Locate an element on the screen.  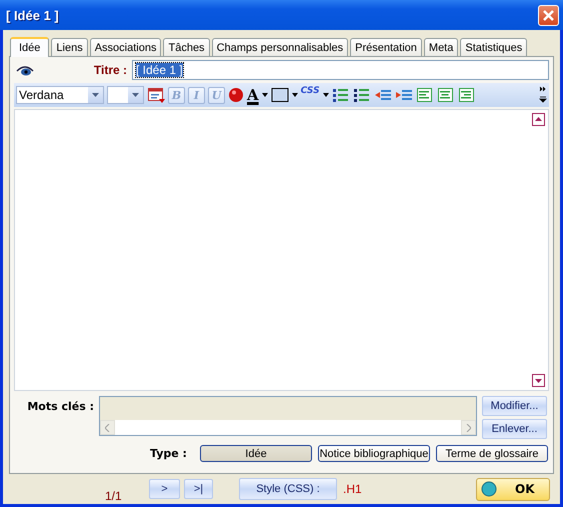
style-value: .H1 is located at coordinates (352, 489).